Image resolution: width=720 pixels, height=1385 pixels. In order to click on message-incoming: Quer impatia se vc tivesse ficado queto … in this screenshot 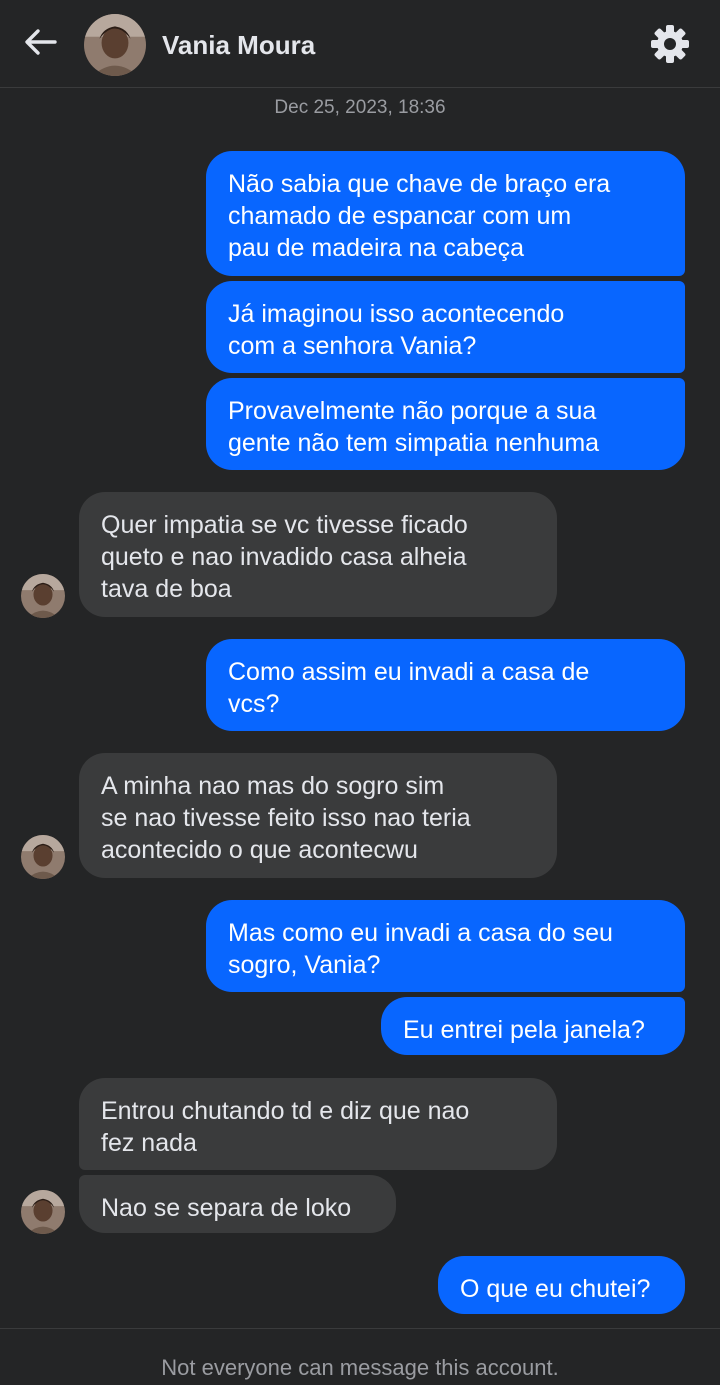, I will do `click(318, 554)`.